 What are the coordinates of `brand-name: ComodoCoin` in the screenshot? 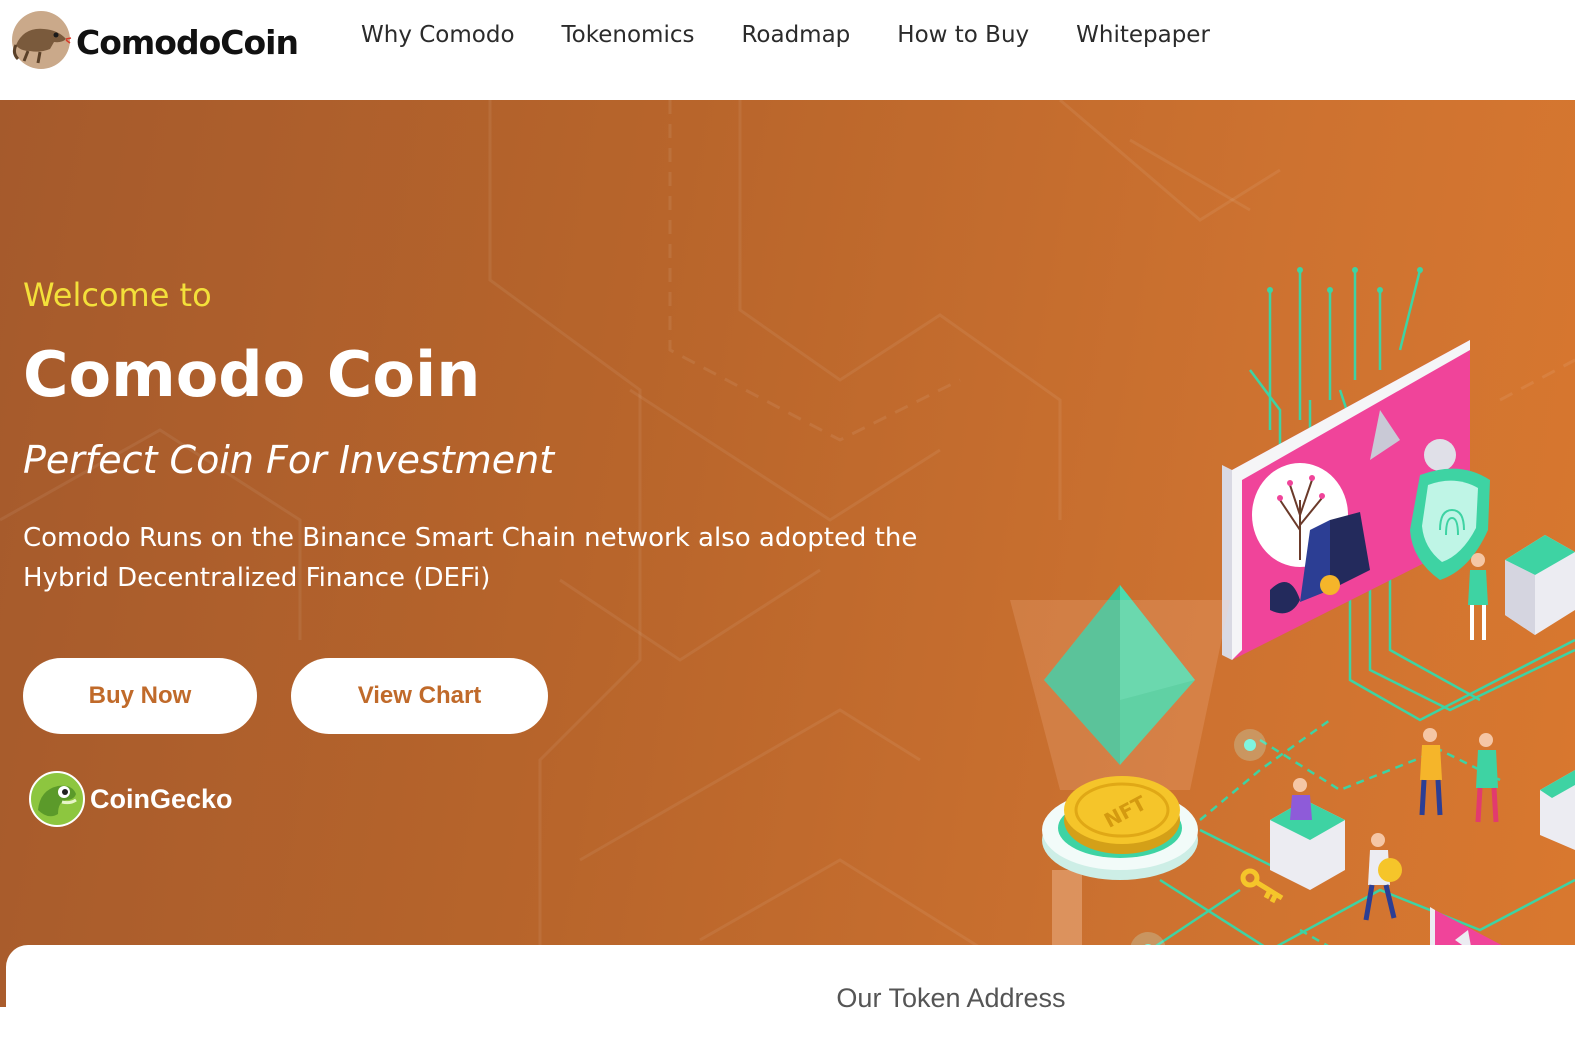 It's located at (187, 42).